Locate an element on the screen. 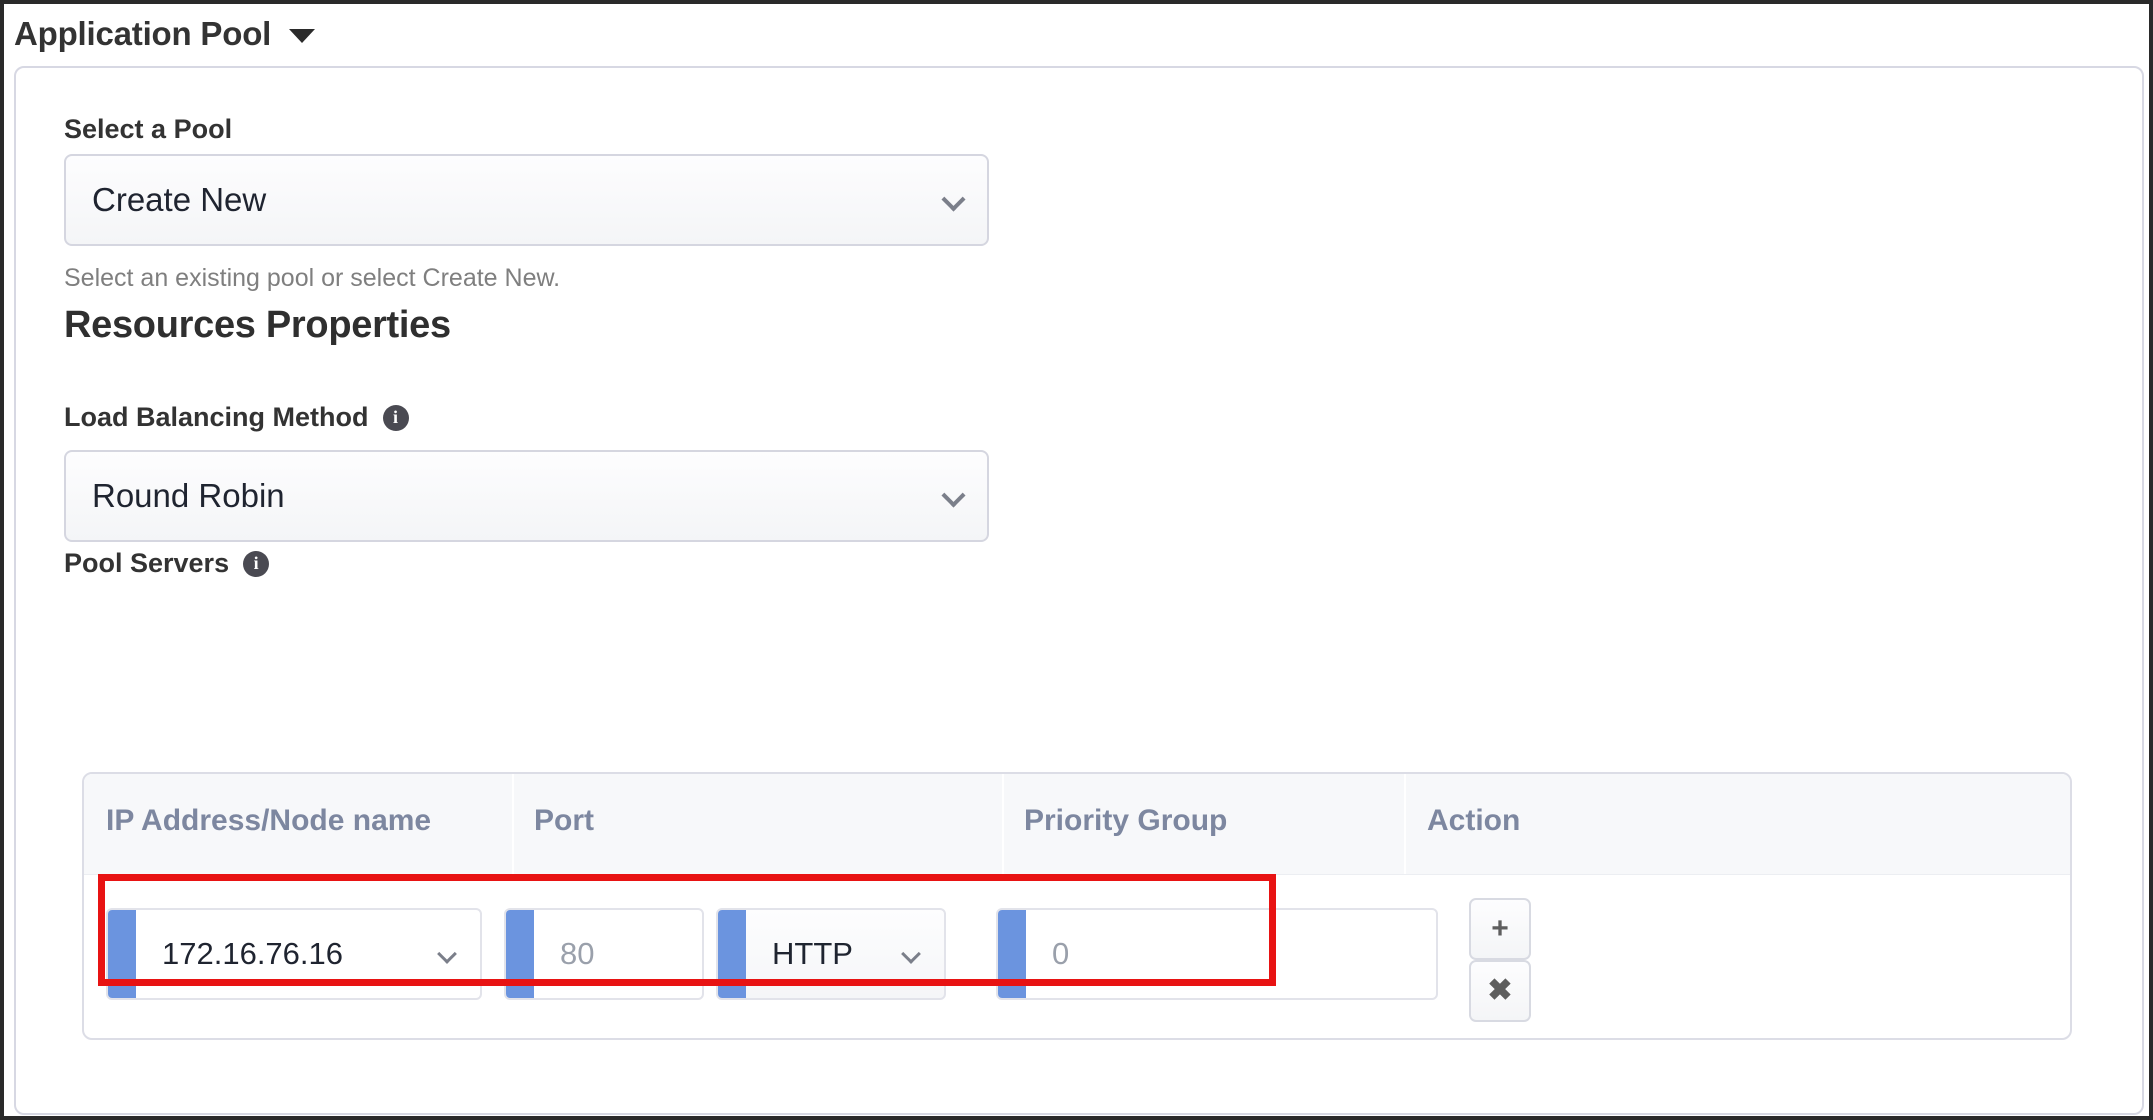 Image resolution: width=2153 pixels, height=1120 pixels. protocol-value: HTTP is located at coordinates (812, 953).